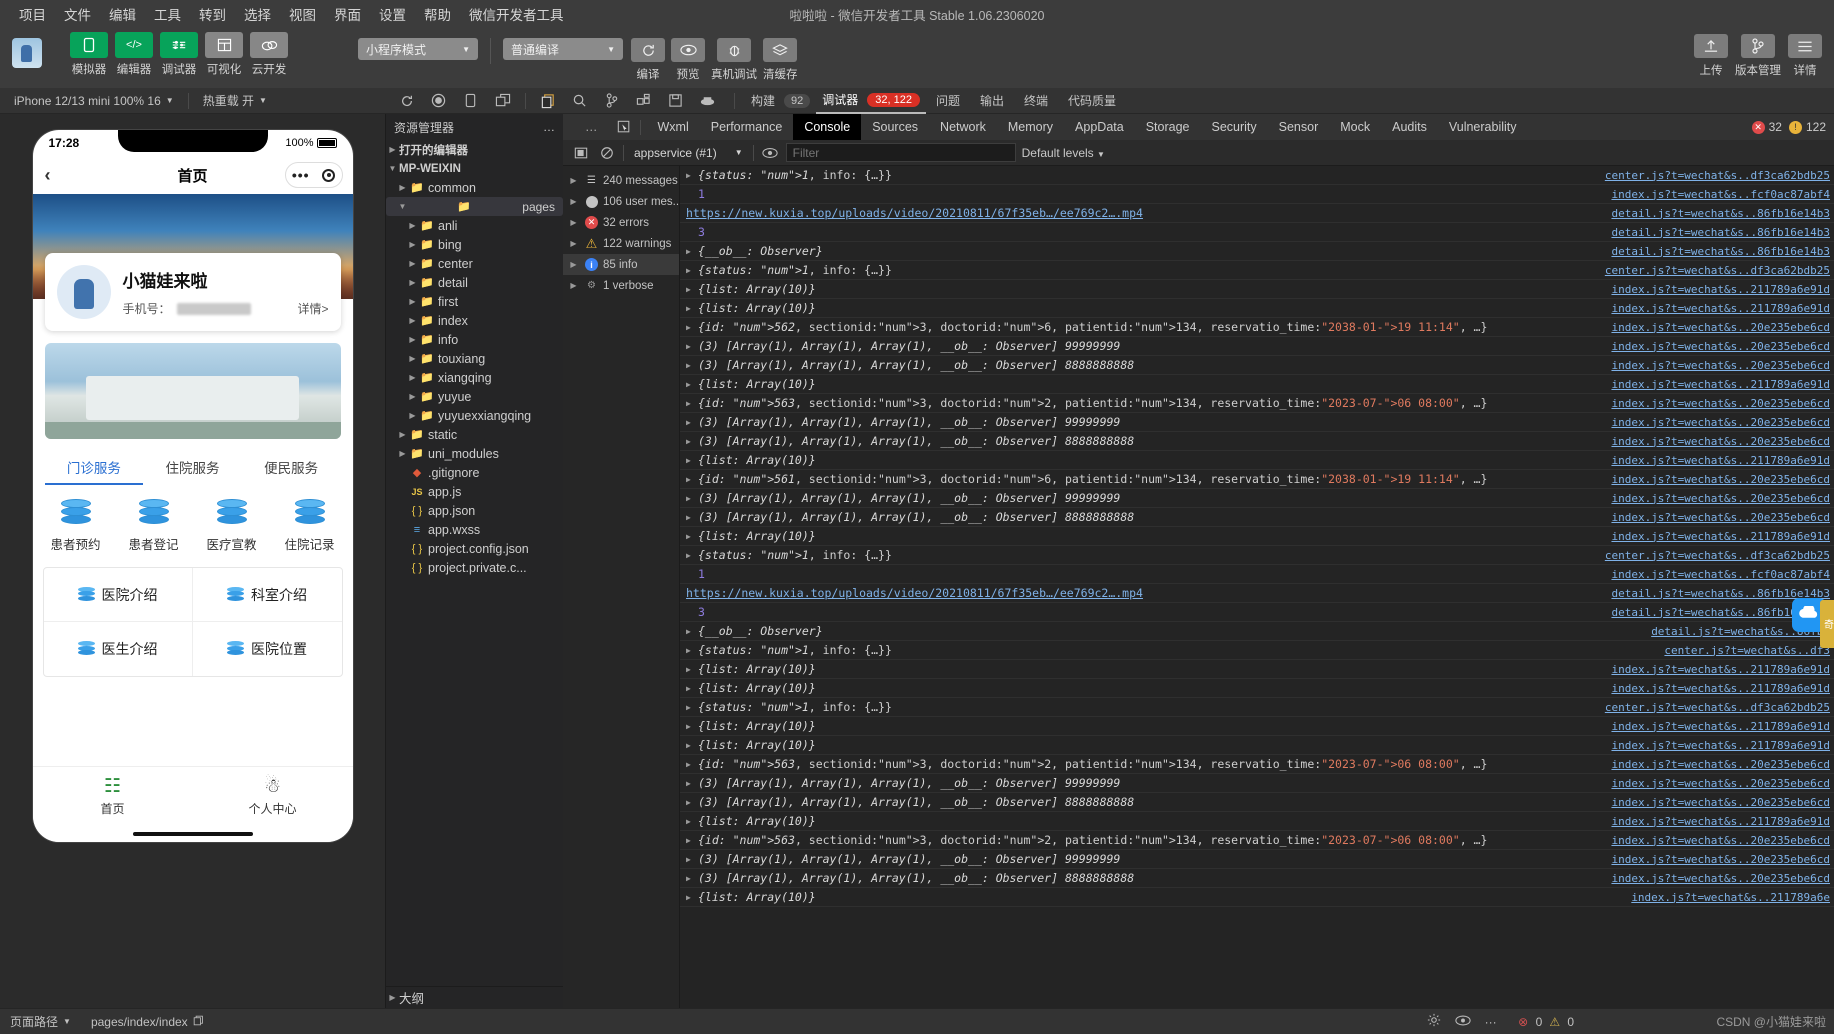 Image resolution: width=1834 pixels, height=1034 pixels. I want to click on docker-icon, so click(708, 101).